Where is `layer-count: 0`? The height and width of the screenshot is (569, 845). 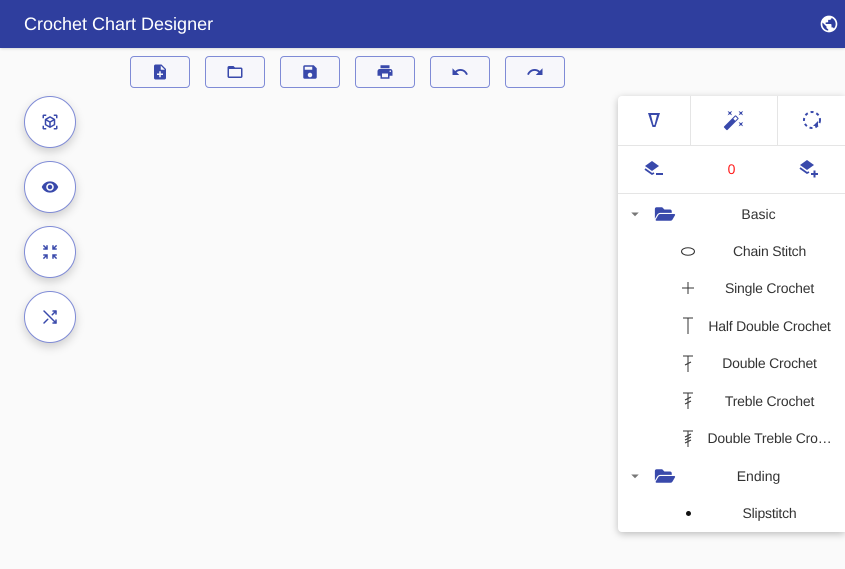
layer-count: 0 is located at coordinates (732, 169).